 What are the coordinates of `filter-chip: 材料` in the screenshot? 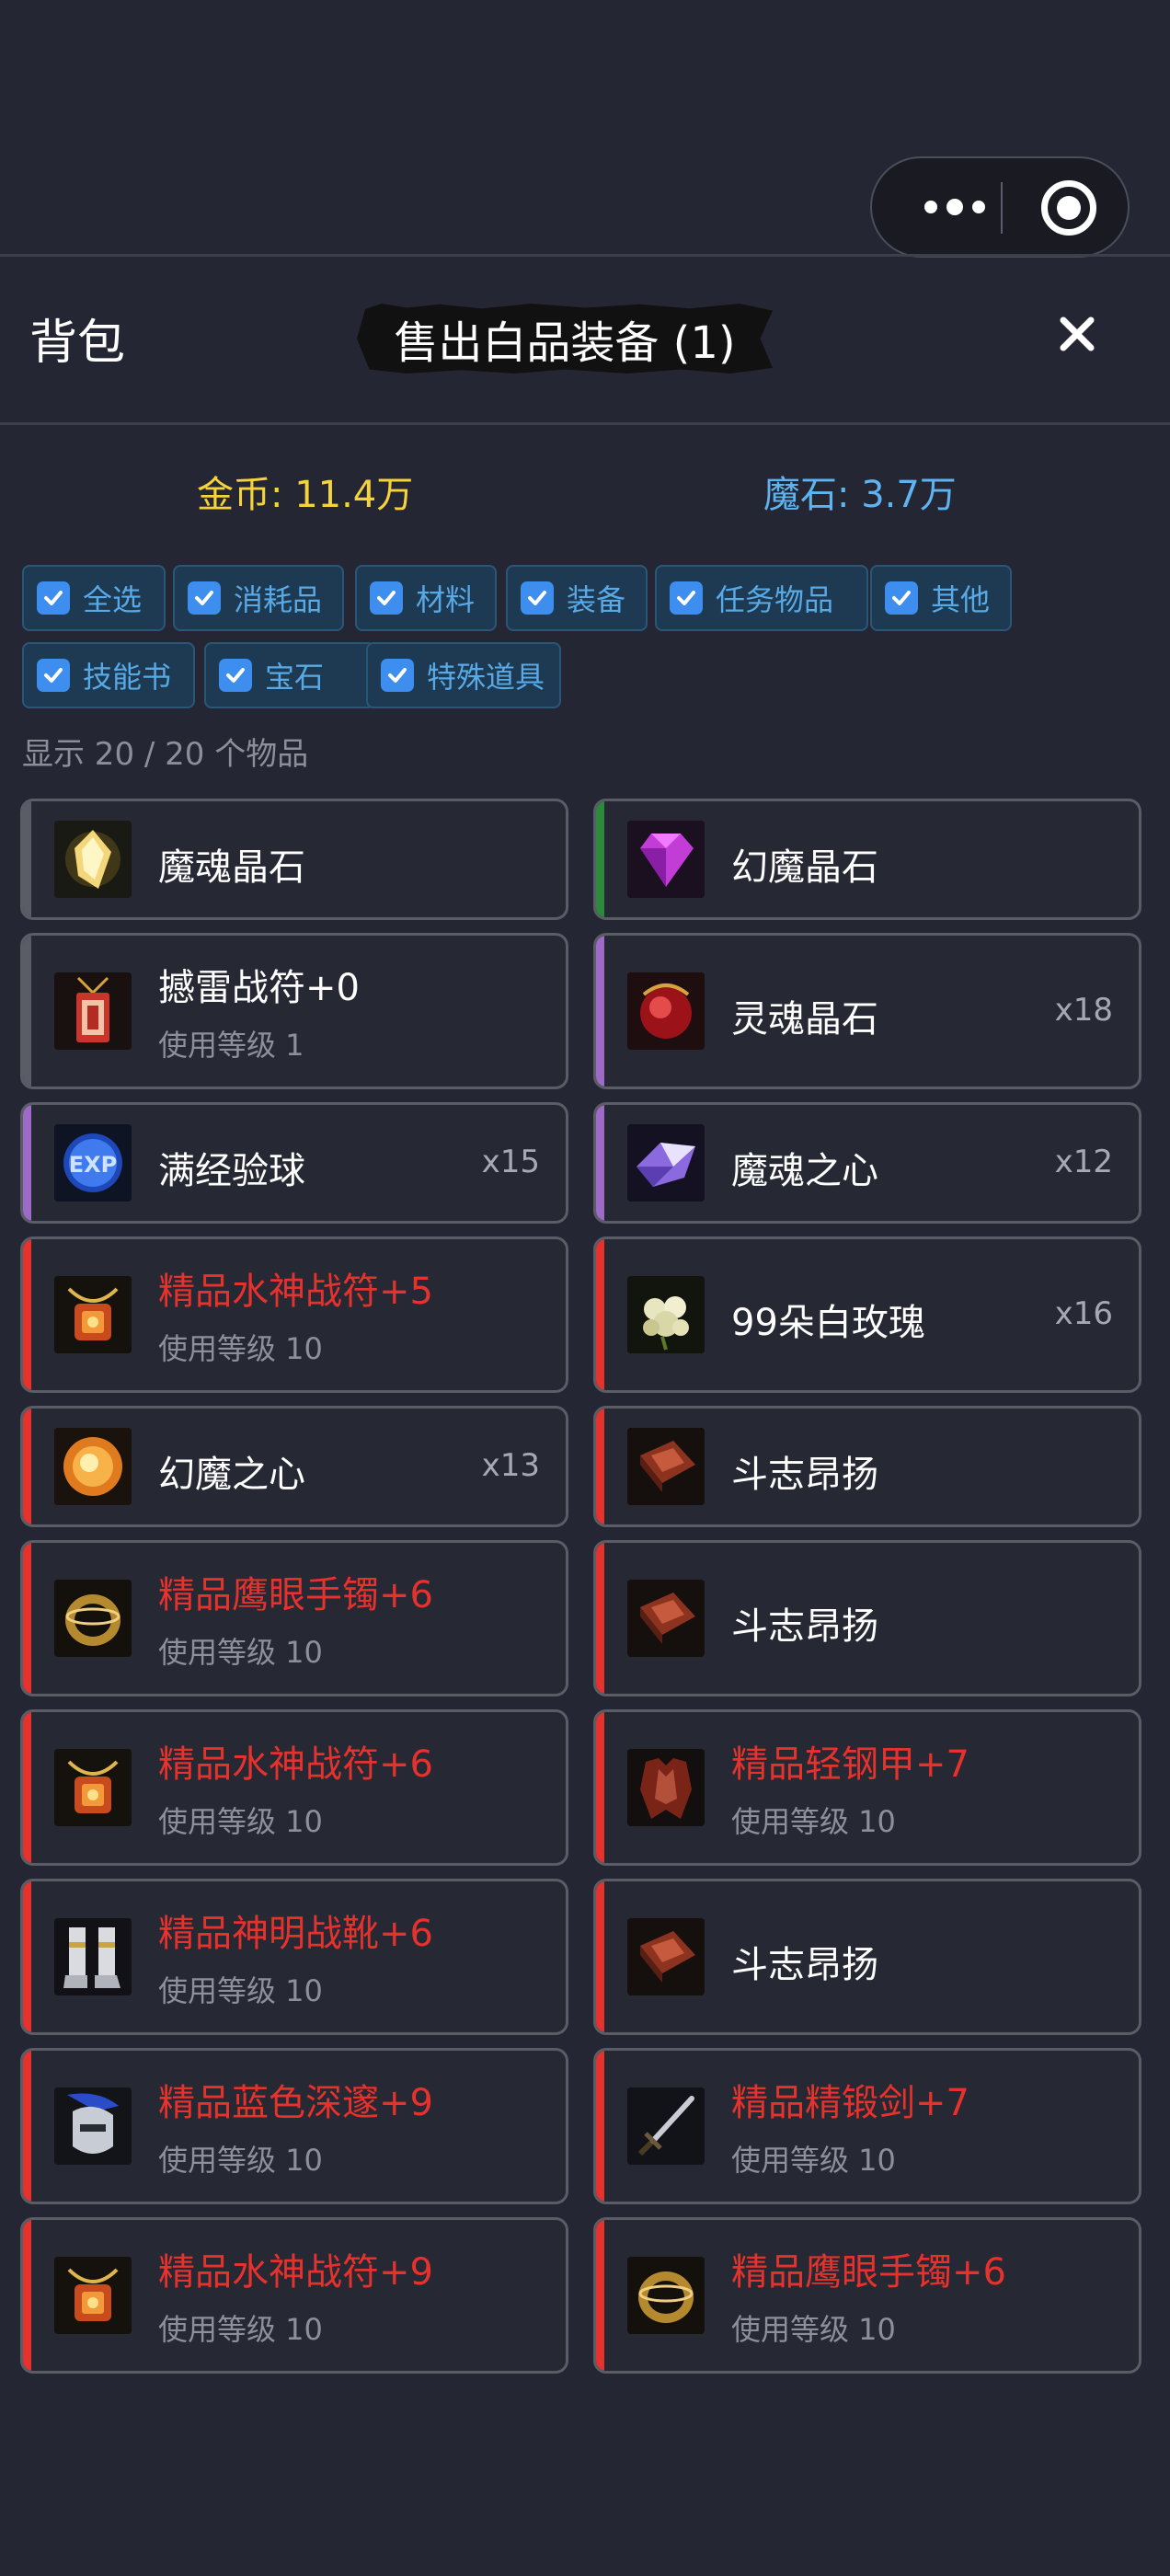 It's located at (426, 598).